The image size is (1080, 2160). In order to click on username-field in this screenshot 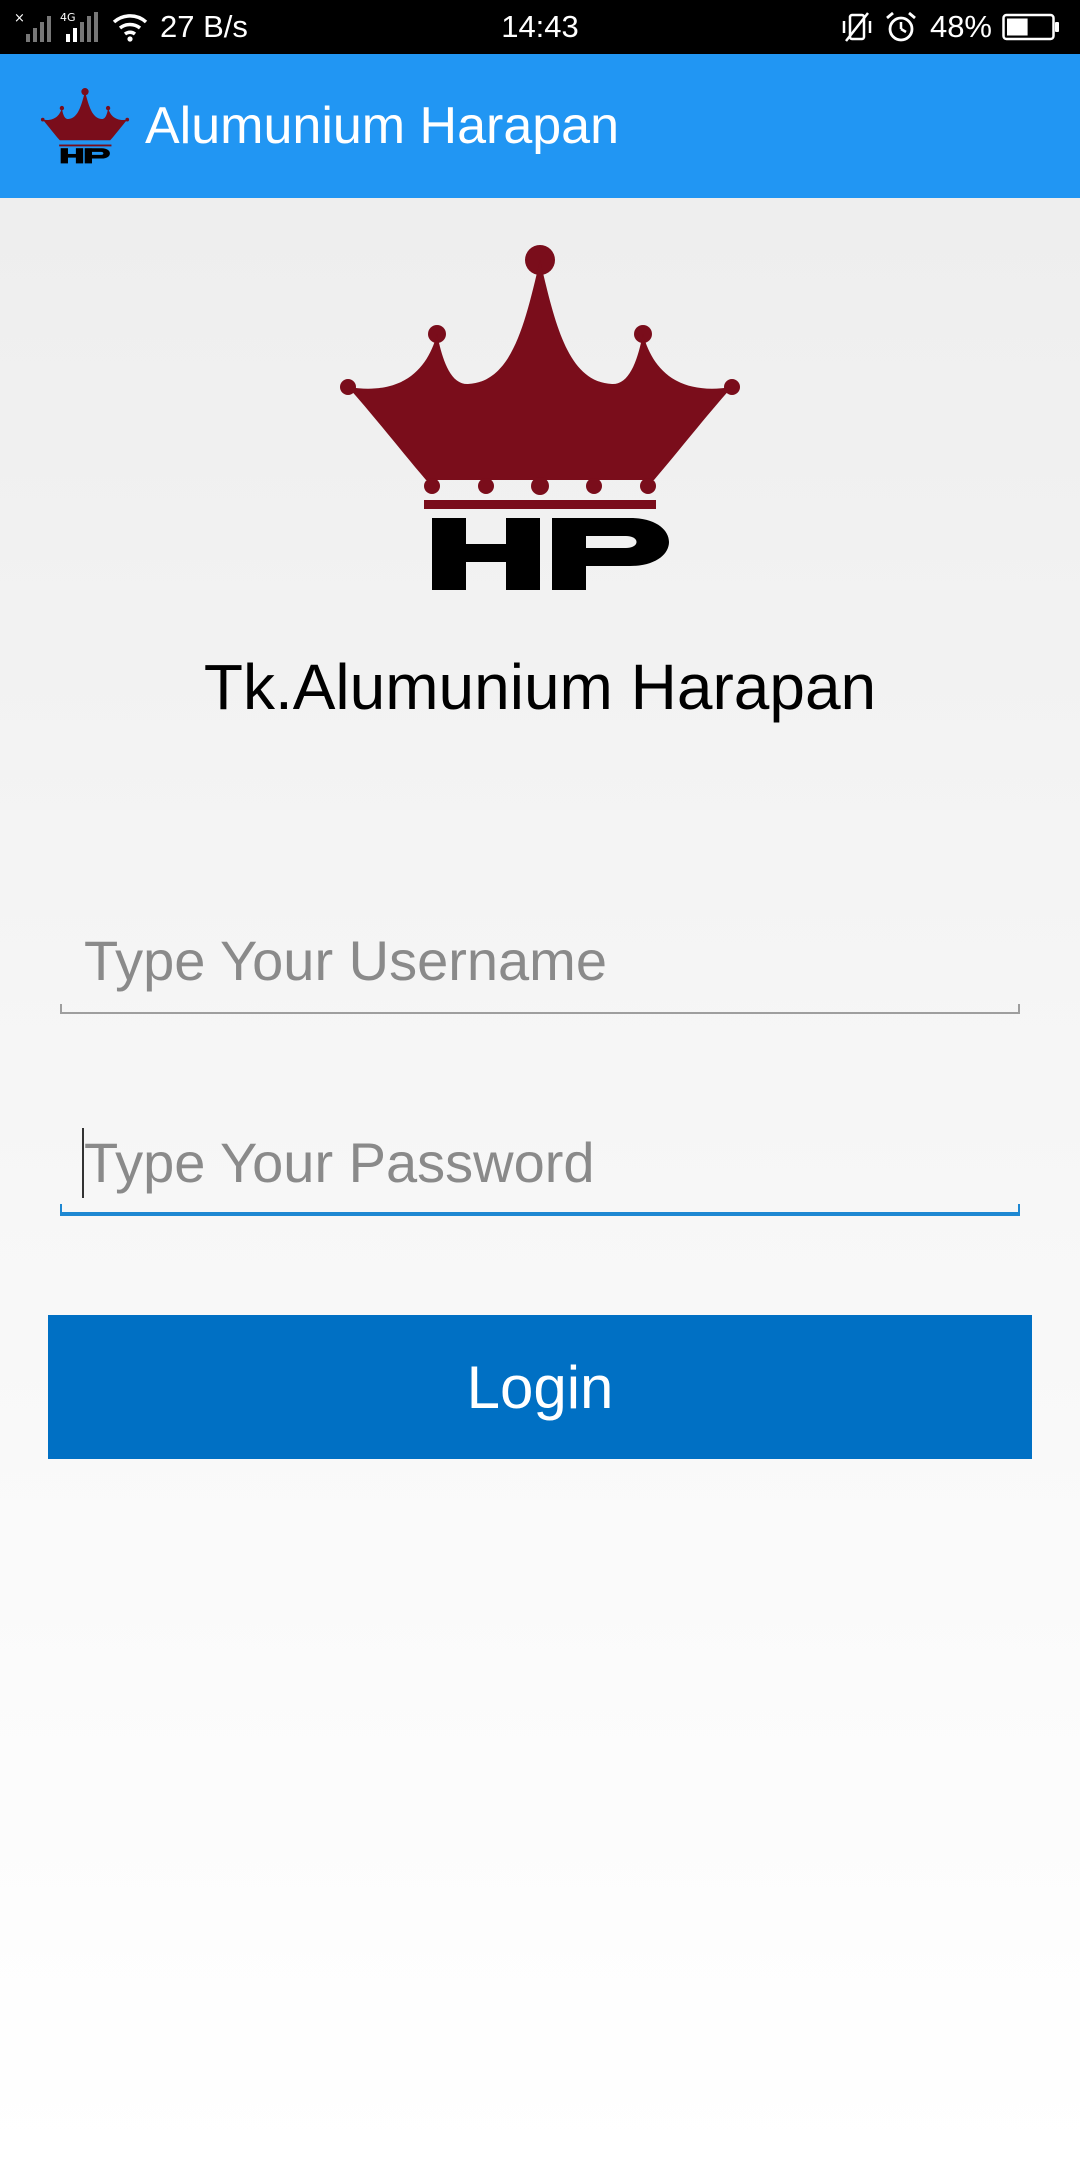, I will do `click(540, 963)`.